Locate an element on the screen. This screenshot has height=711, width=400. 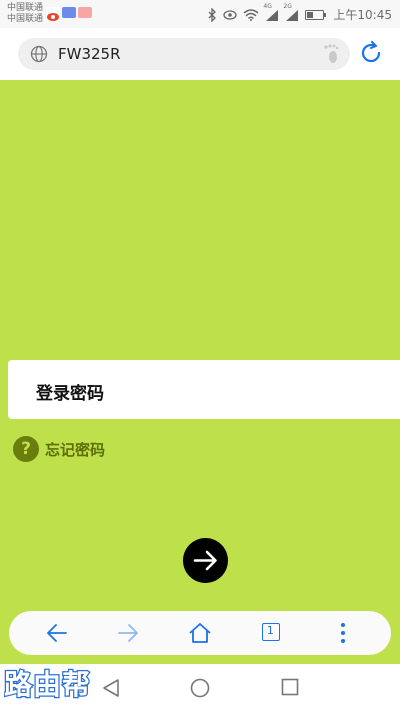
tabs-button: 1 is located at coordinates (271, 632).